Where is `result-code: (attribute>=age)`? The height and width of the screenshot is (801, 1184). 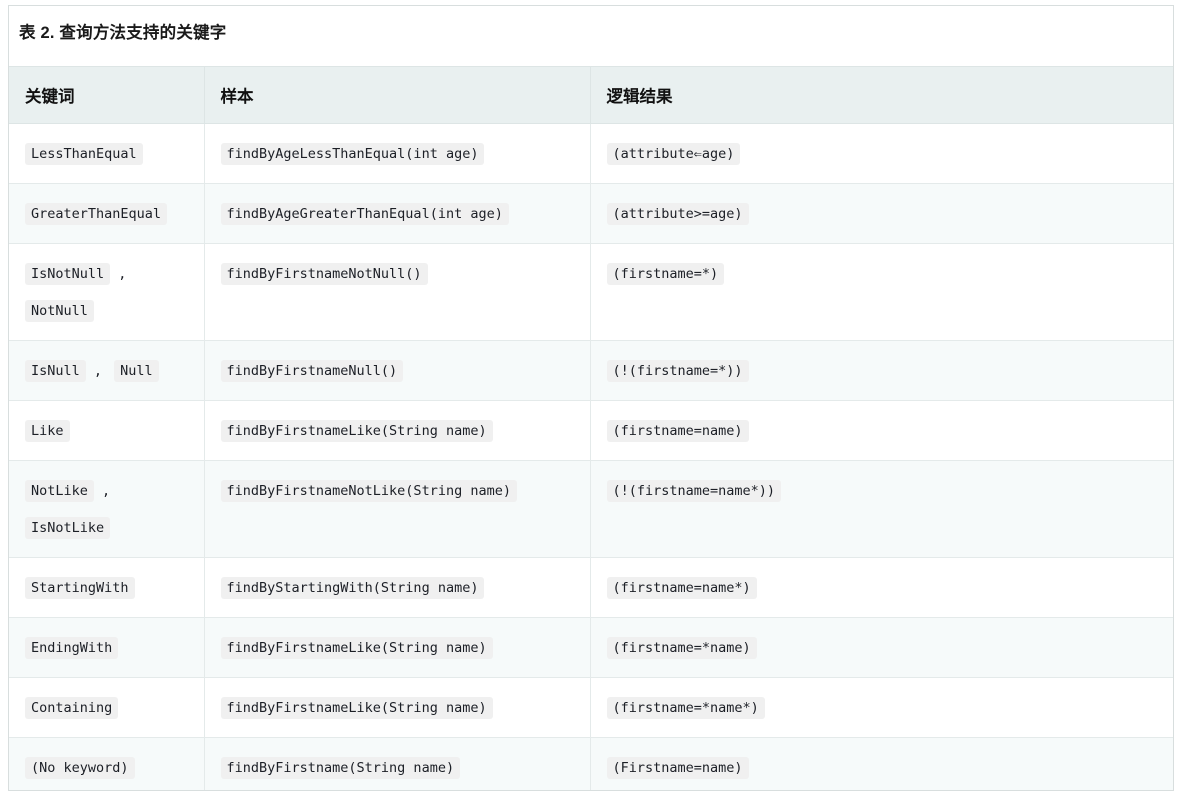
result-code: (attribute>=age) is located at coordinates (677, 214).